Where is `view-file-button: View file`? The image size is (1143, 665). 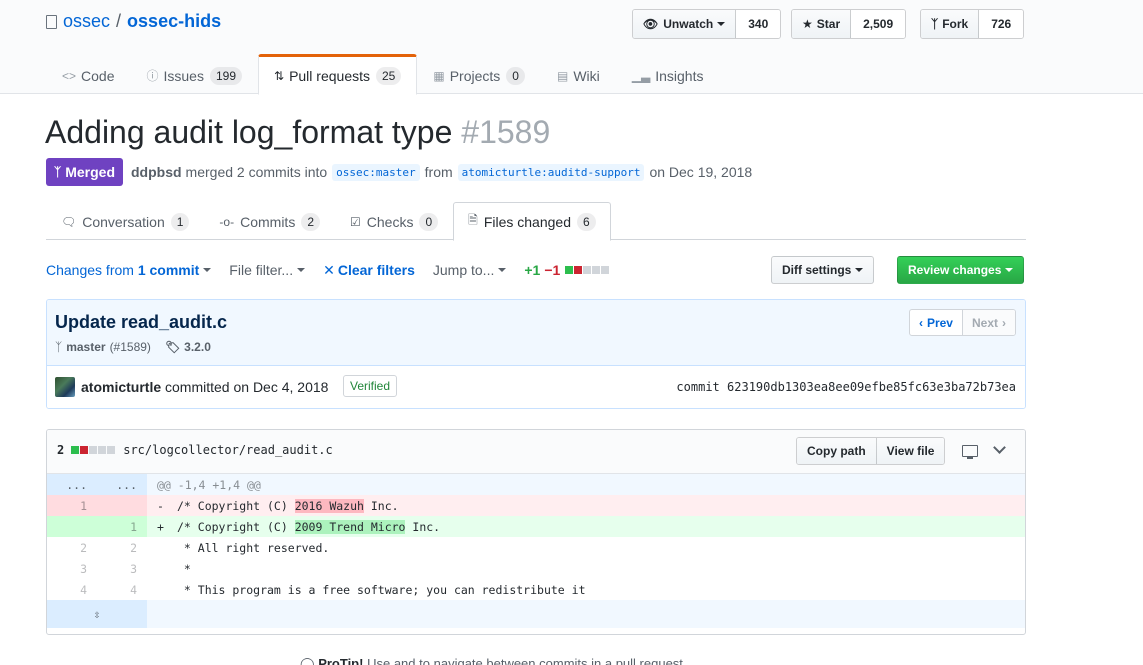 view-file-button: View file is located at coordinates (910, 451).